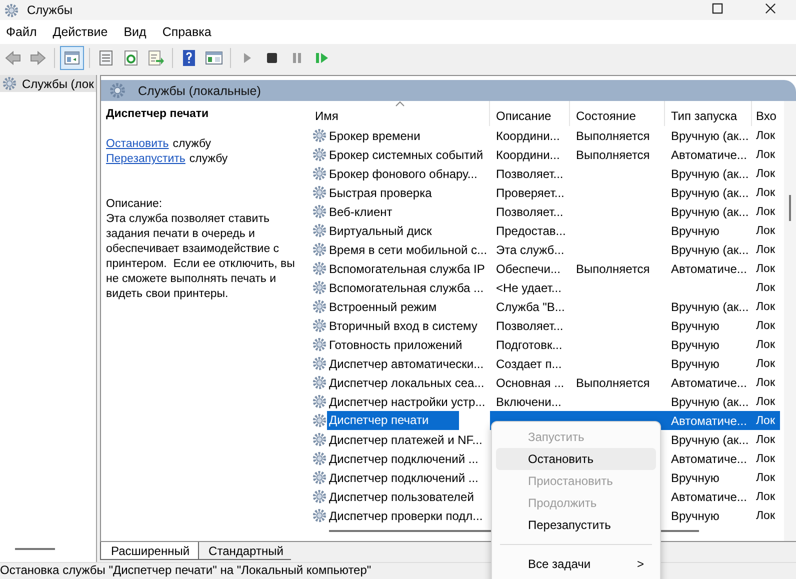 The height and width of the screenshot is (579, 796). Describe the element at coordinates (188, 32) in the screenshot. I see `menu-item: Справка` at that location.